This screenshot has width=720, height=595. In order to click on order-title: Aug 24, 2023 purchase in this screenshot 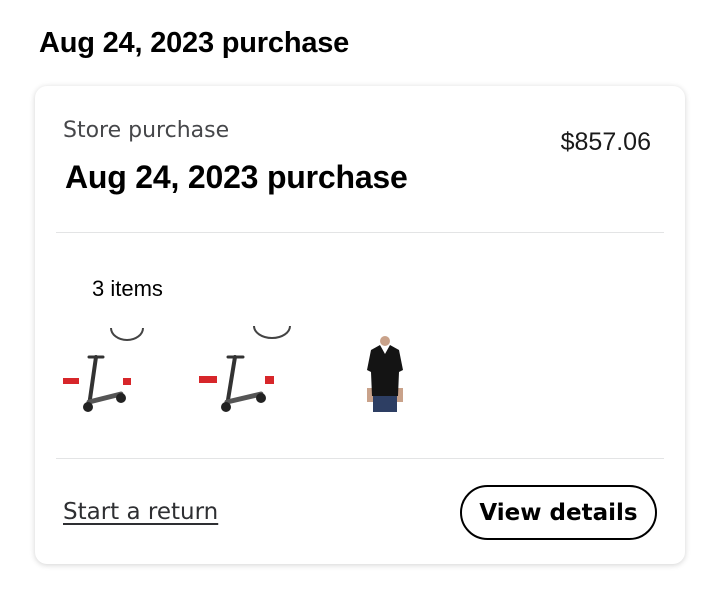, I will do `click(236, 177)`.